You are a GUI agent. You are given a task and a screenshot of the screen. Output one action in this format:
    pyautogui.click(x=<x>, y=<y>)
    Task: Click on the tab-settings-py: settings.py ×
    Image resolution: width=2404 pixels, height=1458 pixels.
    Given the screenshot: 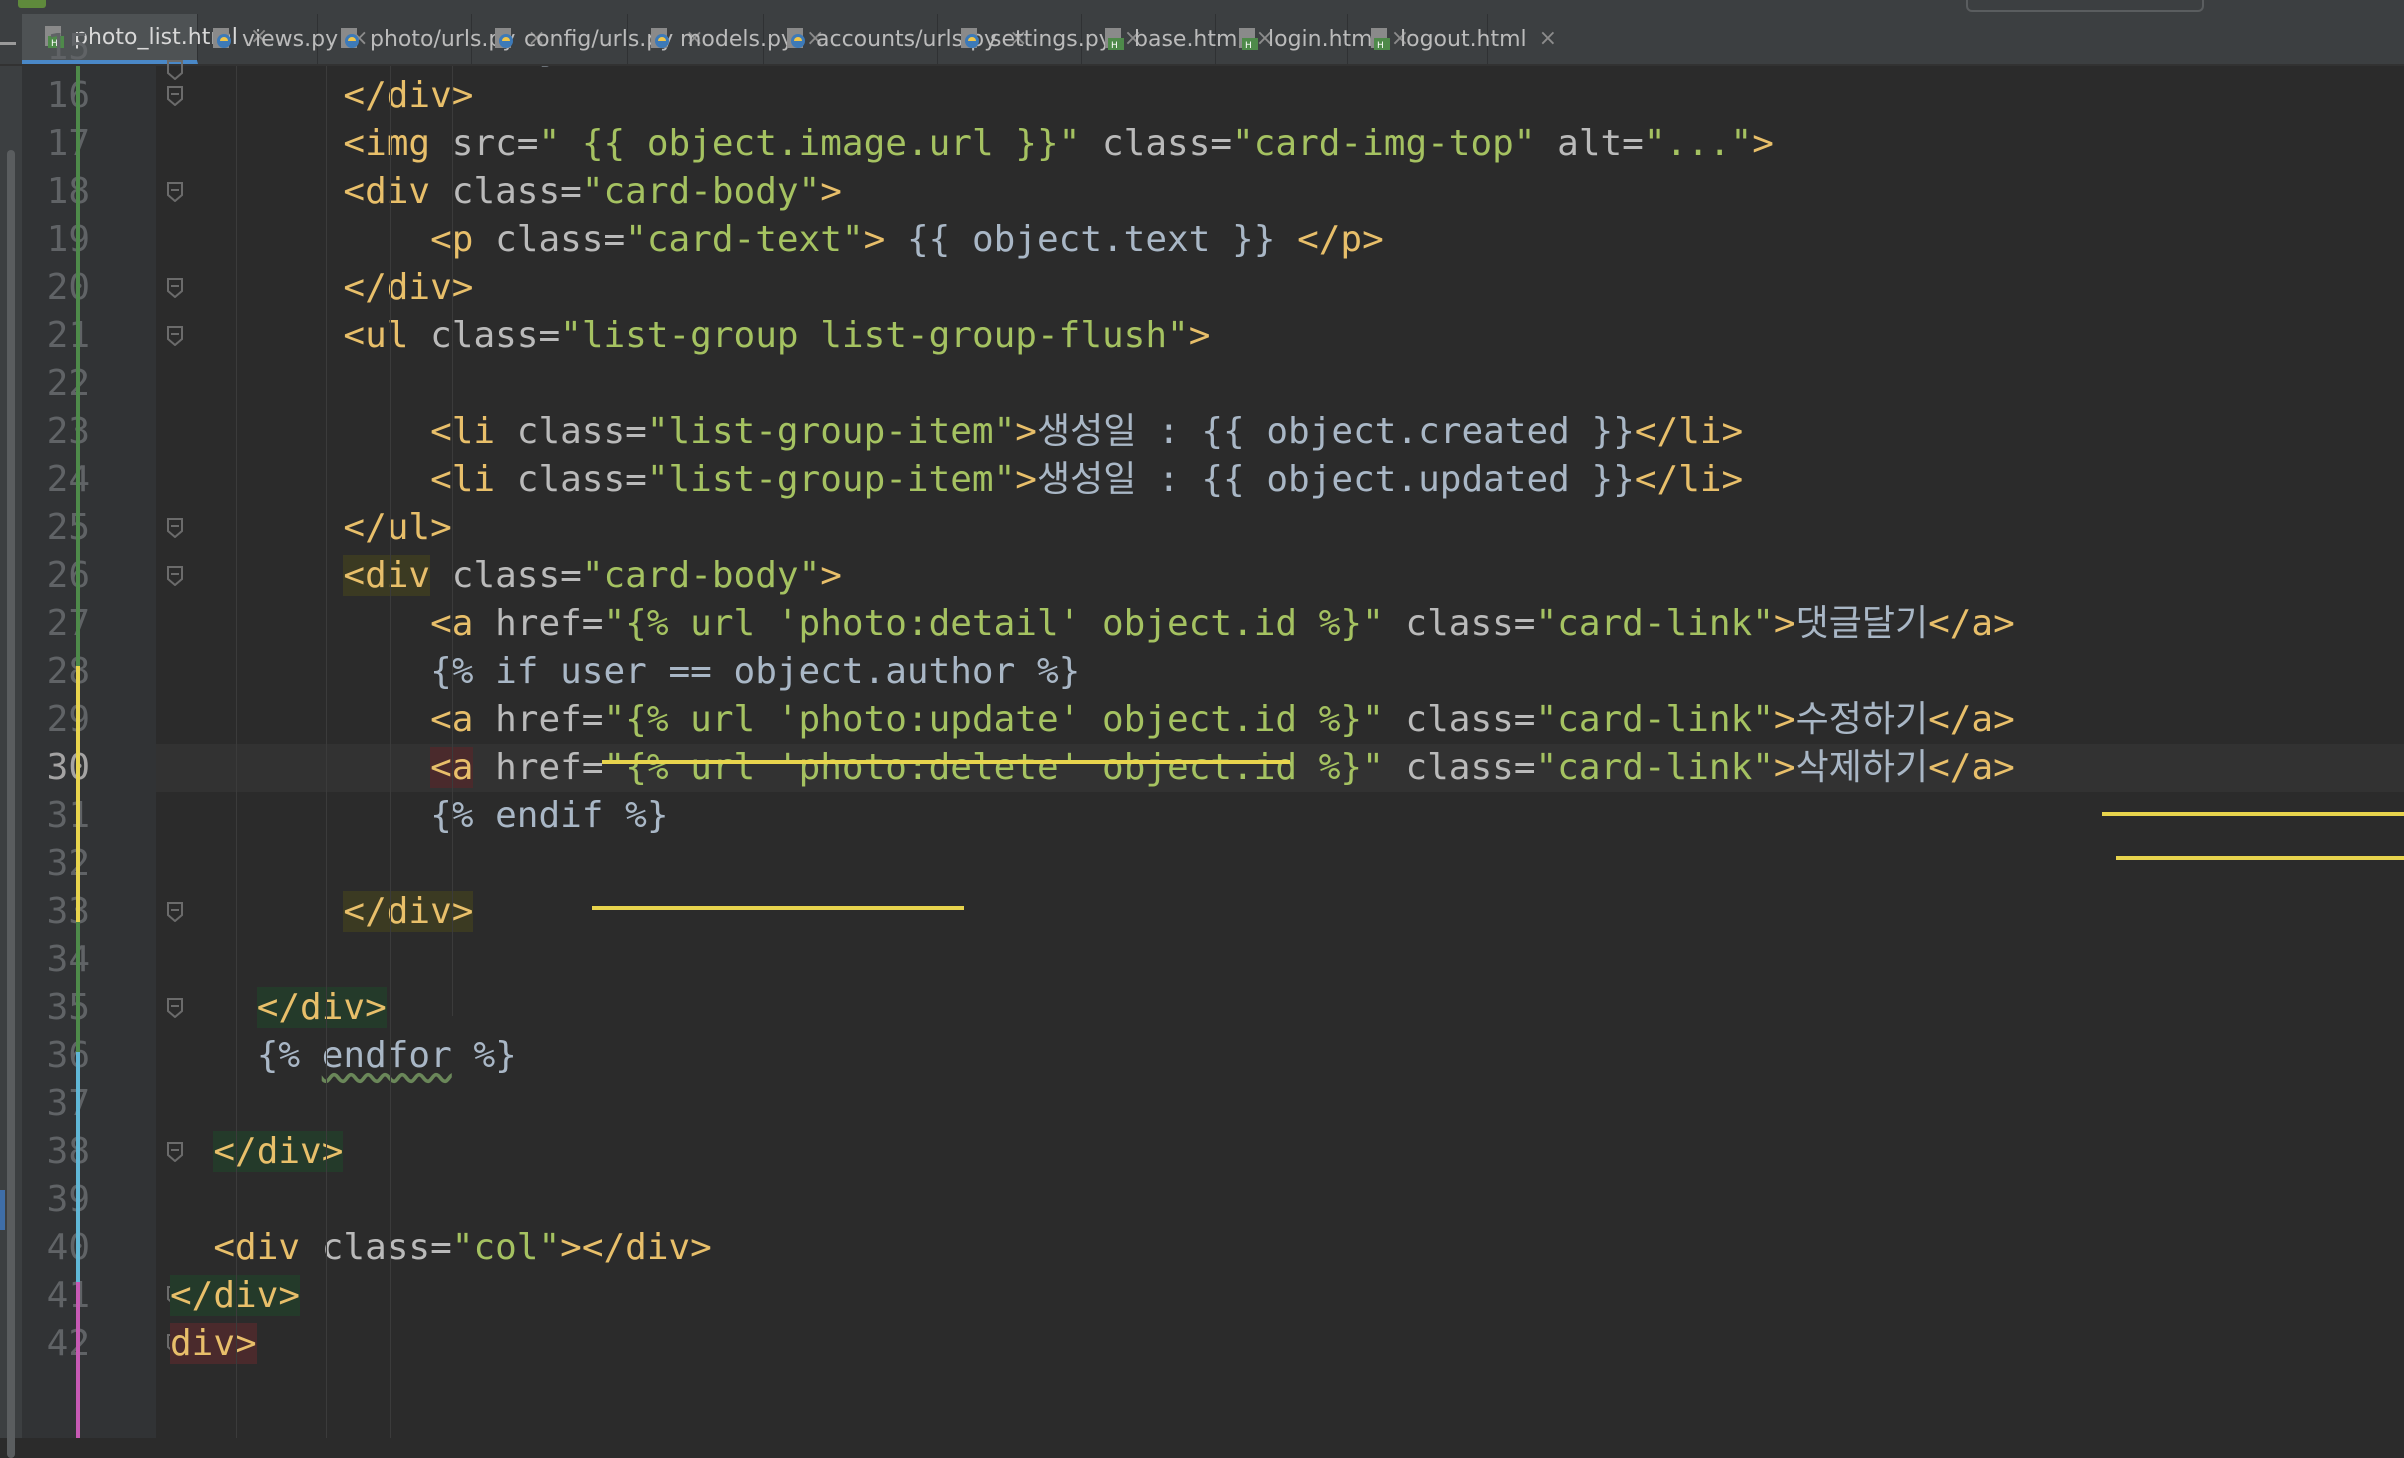 What is the action you would take?
    pyautogui.click(x=1040, y=39)
    